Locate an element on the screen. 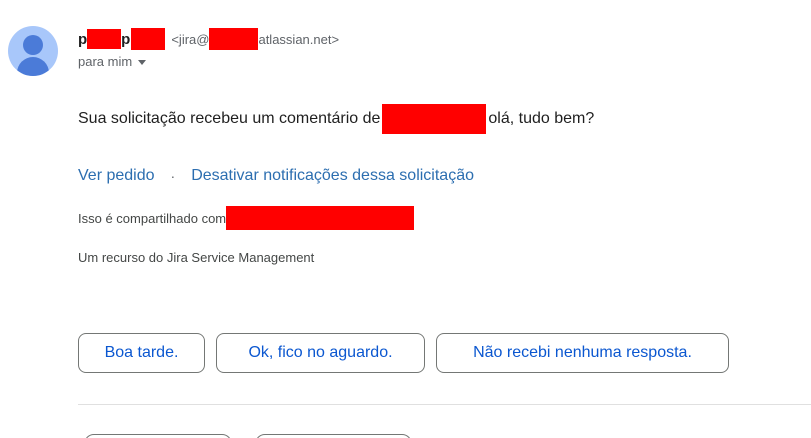  smart-reply-button: Não recebi nenhuma resposta. is located at coordinates (582, 353).